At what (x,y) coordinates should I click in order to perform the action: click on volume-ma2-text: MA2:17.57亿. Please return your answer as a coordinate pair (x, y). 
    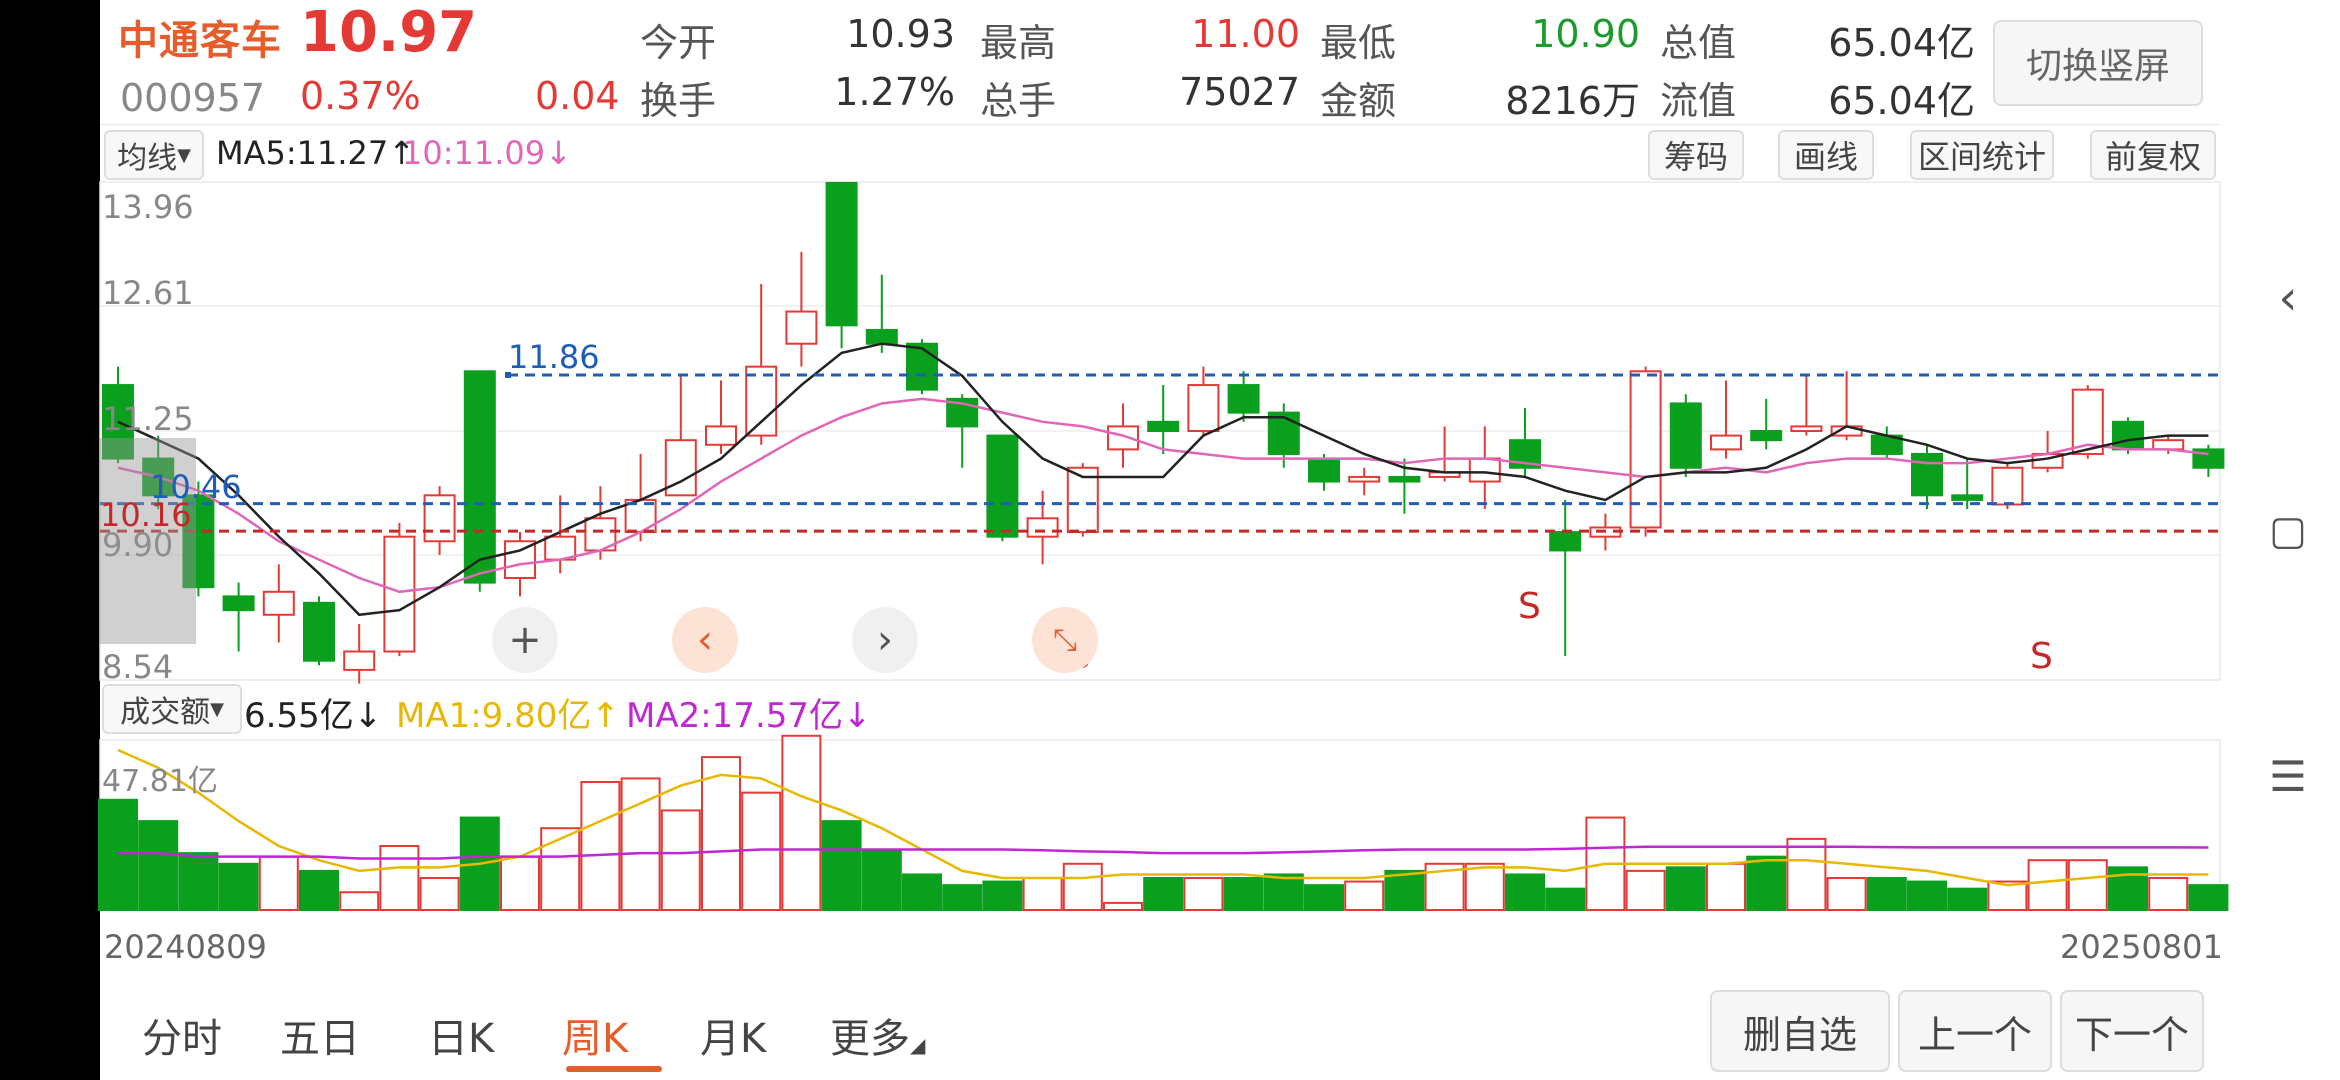
    Looking at the image, I should click on (735, 716).